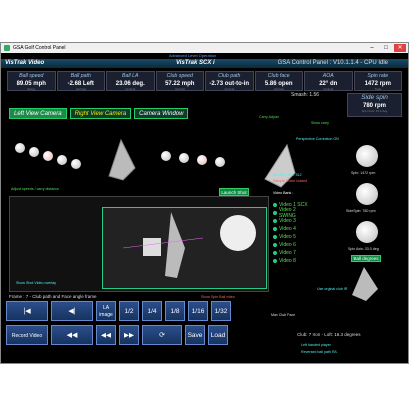 Image resolution: width=409 pixels, height=409 pixels. Describe the element at coordinates (278, 81) in the screenshot. I see `stat-club-face: Club face 5.86 open Vertical` at that location.